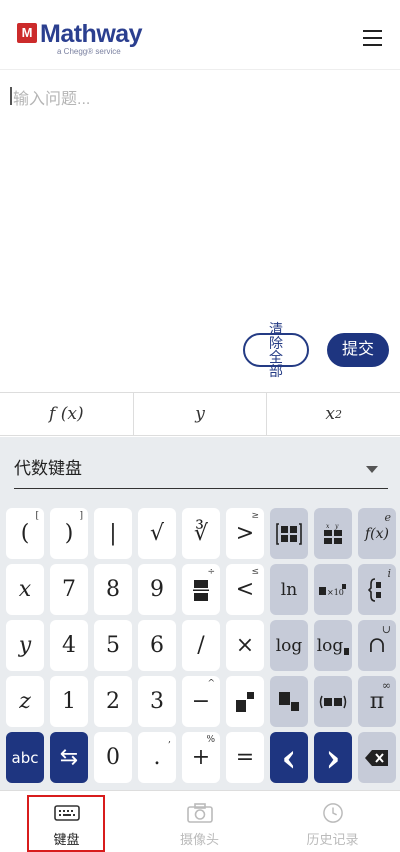  Describe the element at coordinates (157, 757) in the screenshot. I see `decimal-key: .,` at that location.